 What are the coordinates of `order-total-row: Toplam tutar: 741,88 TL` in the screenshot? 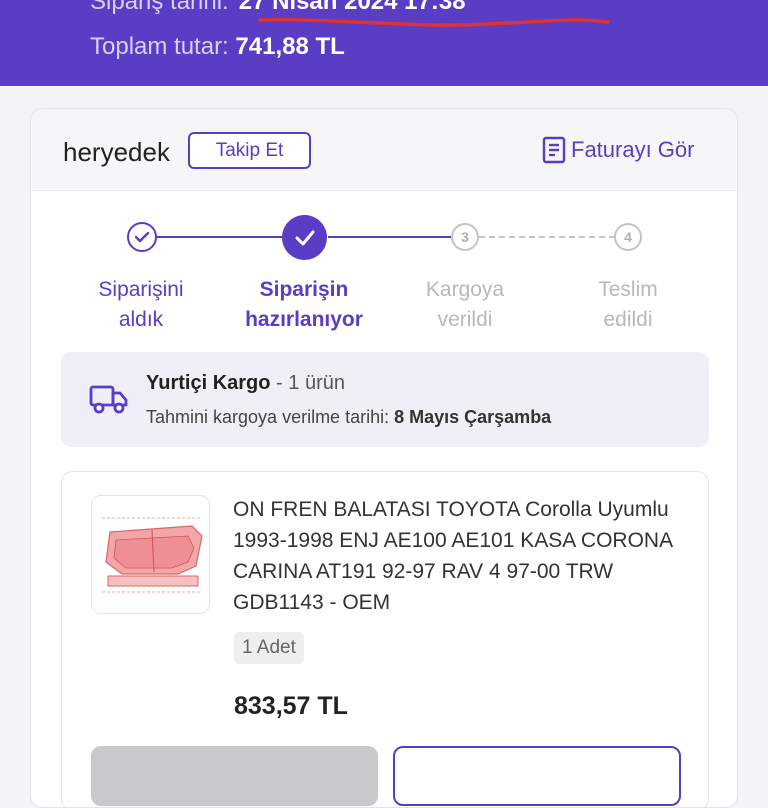 It's located at (217, 47).